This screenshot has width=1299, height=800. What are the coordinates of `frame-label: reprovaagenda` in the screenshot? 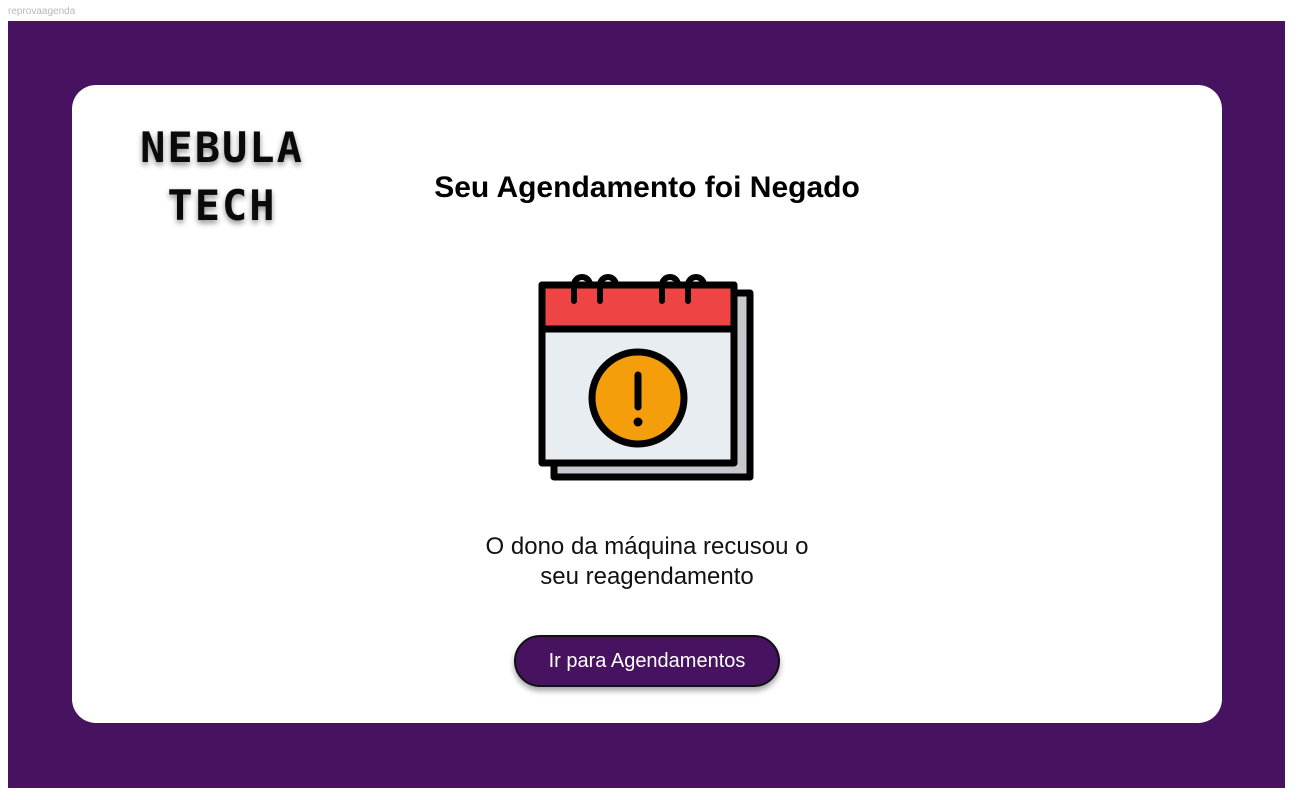 It's located at (42, 11).